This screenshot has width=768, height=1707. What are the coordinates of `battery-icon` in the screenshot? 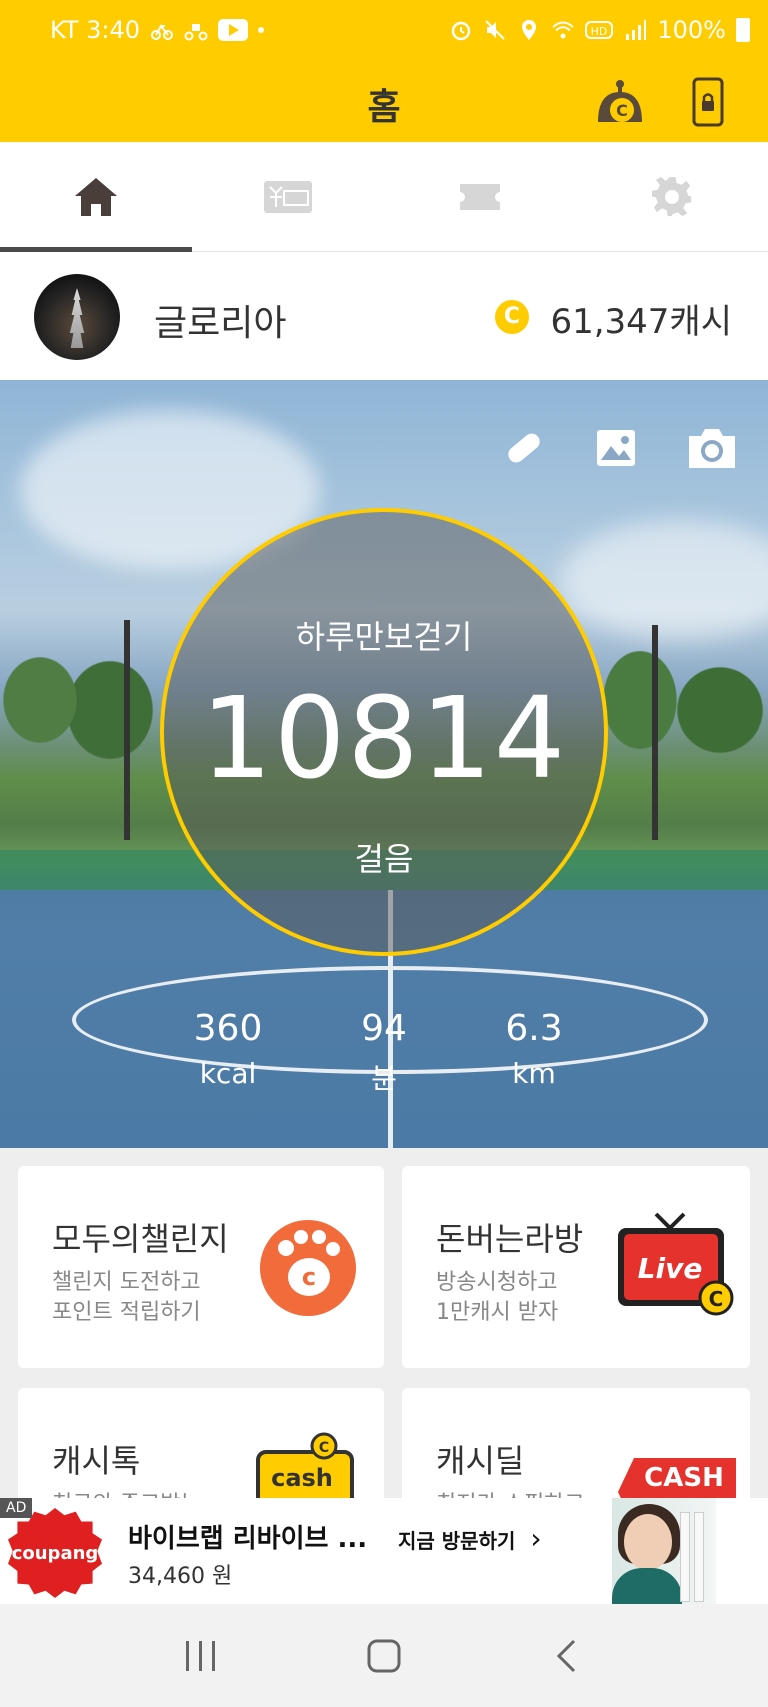 It's located at (743, 30).